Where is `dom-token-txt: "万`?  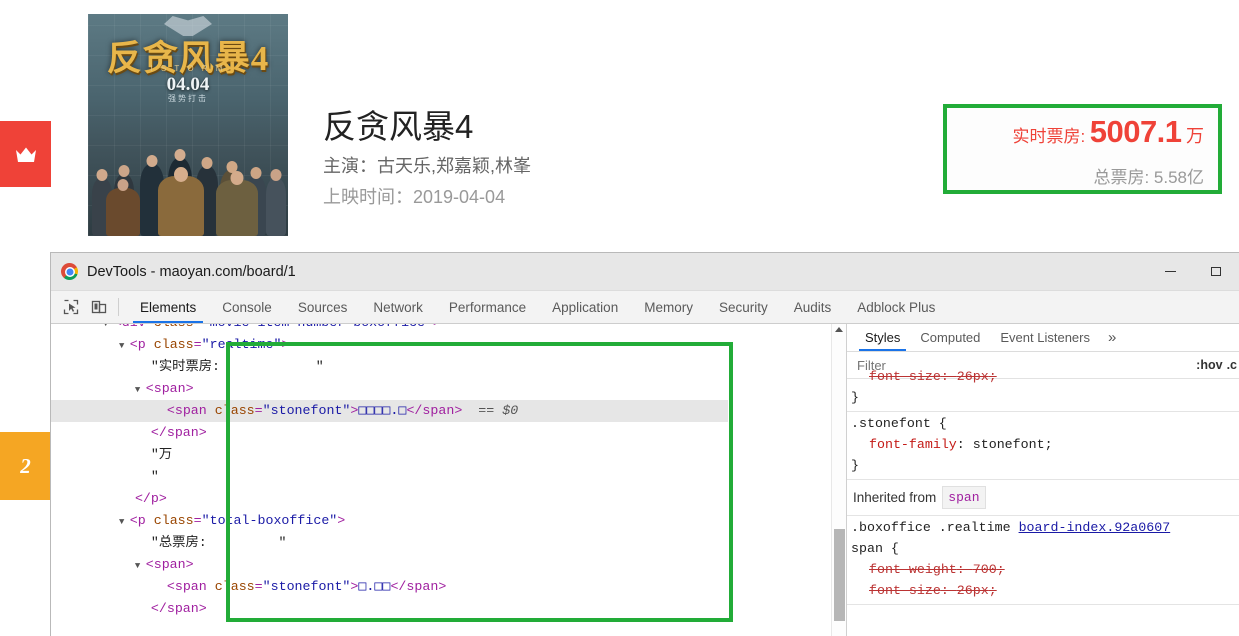 dom-token-txt: "万 is located at coordinates (161, 454).